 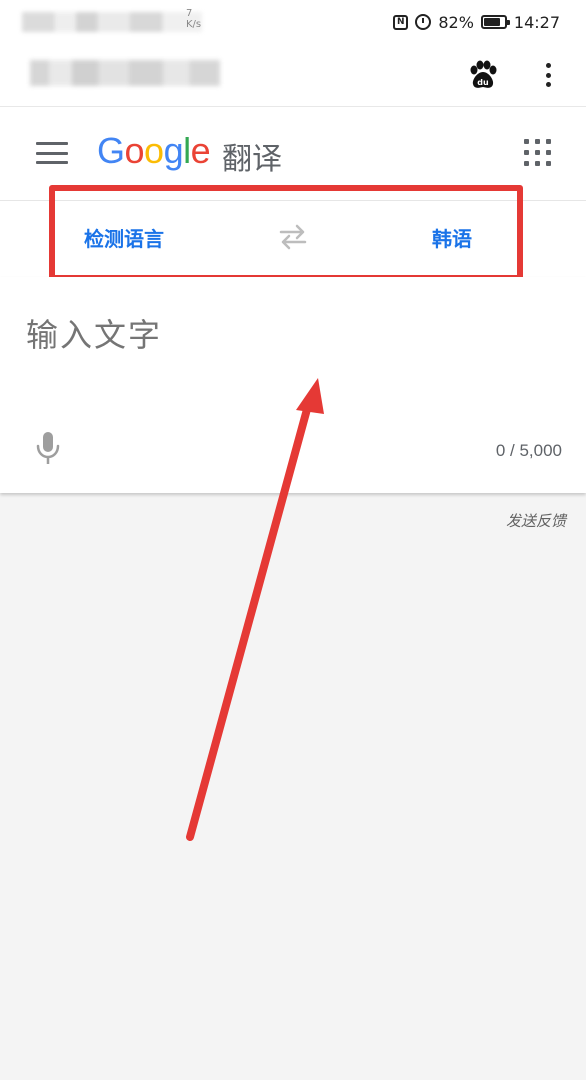 What do you see at coordinates (125, 73) in the screenshot?
I see `url-bar-blurred` at bounding box center [125, 73].